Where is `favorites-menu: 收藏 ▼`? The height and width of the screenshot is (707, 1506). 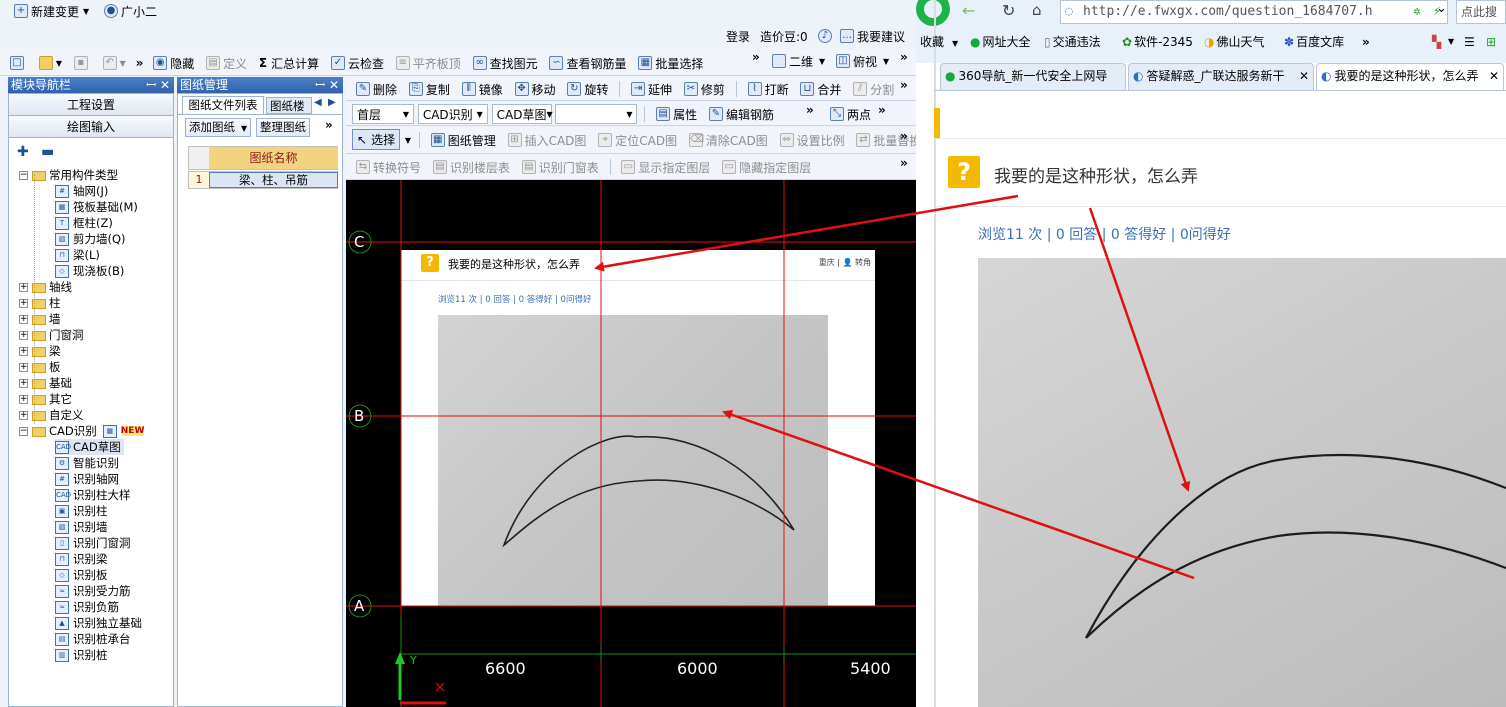 favorites-menu: 收藏 ▼ is located at coordinates (939, 42).